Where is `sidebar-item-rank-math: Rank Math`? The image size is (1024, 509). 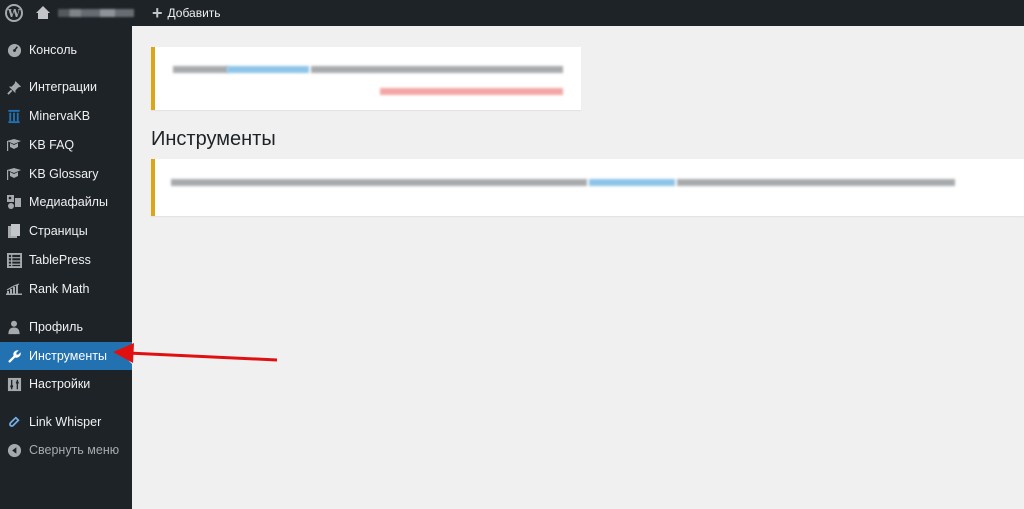 sidebar-item-rank-math: Rank Math is located at coordinates (66, 289).